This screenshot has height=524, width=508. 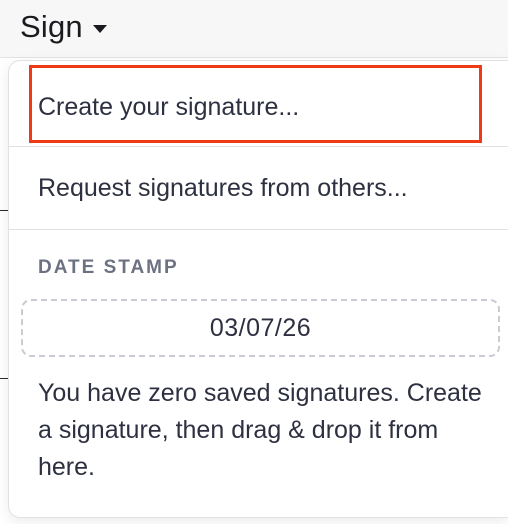 What do you see at coordinates (254, 29) in the screenshot?
I see `toolbar: Sign` at bounding box center [254, 29].